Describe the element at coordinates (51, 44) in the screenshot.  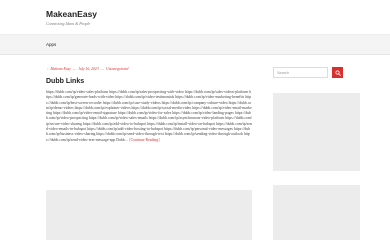
I see `nav-item-apps: Apps` at that location.